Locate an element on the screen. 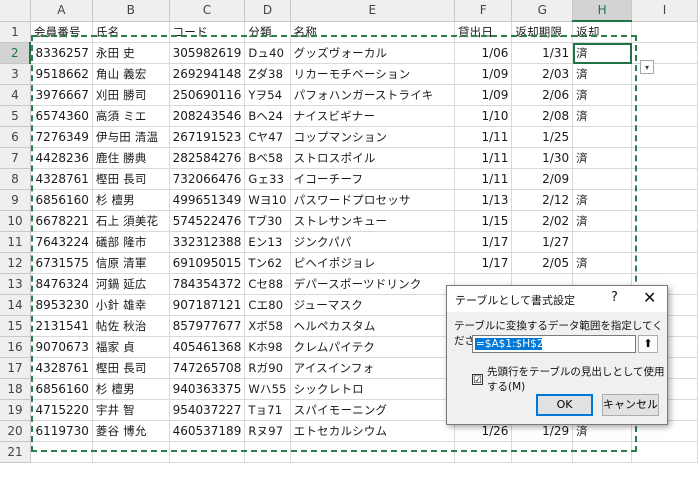 The image size is (698, 481). cell: 帖佐 秋治 is located at coordinates (131, 326).